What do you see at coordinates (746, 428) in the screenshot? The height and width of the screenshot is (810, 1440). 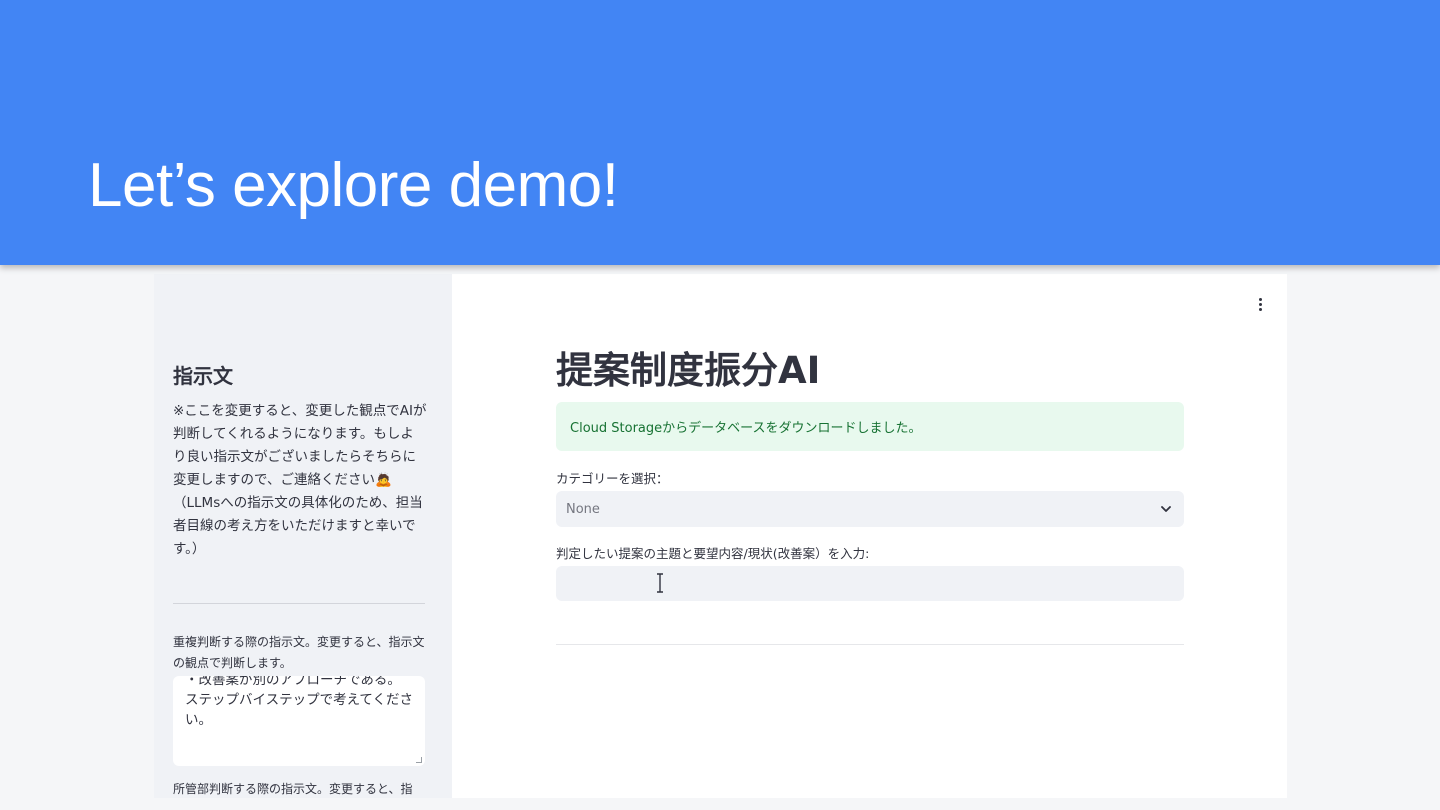 I see `success-message: Cloud Storageからデータベースをダウンロードしました。` at bounding box center [746, 428].